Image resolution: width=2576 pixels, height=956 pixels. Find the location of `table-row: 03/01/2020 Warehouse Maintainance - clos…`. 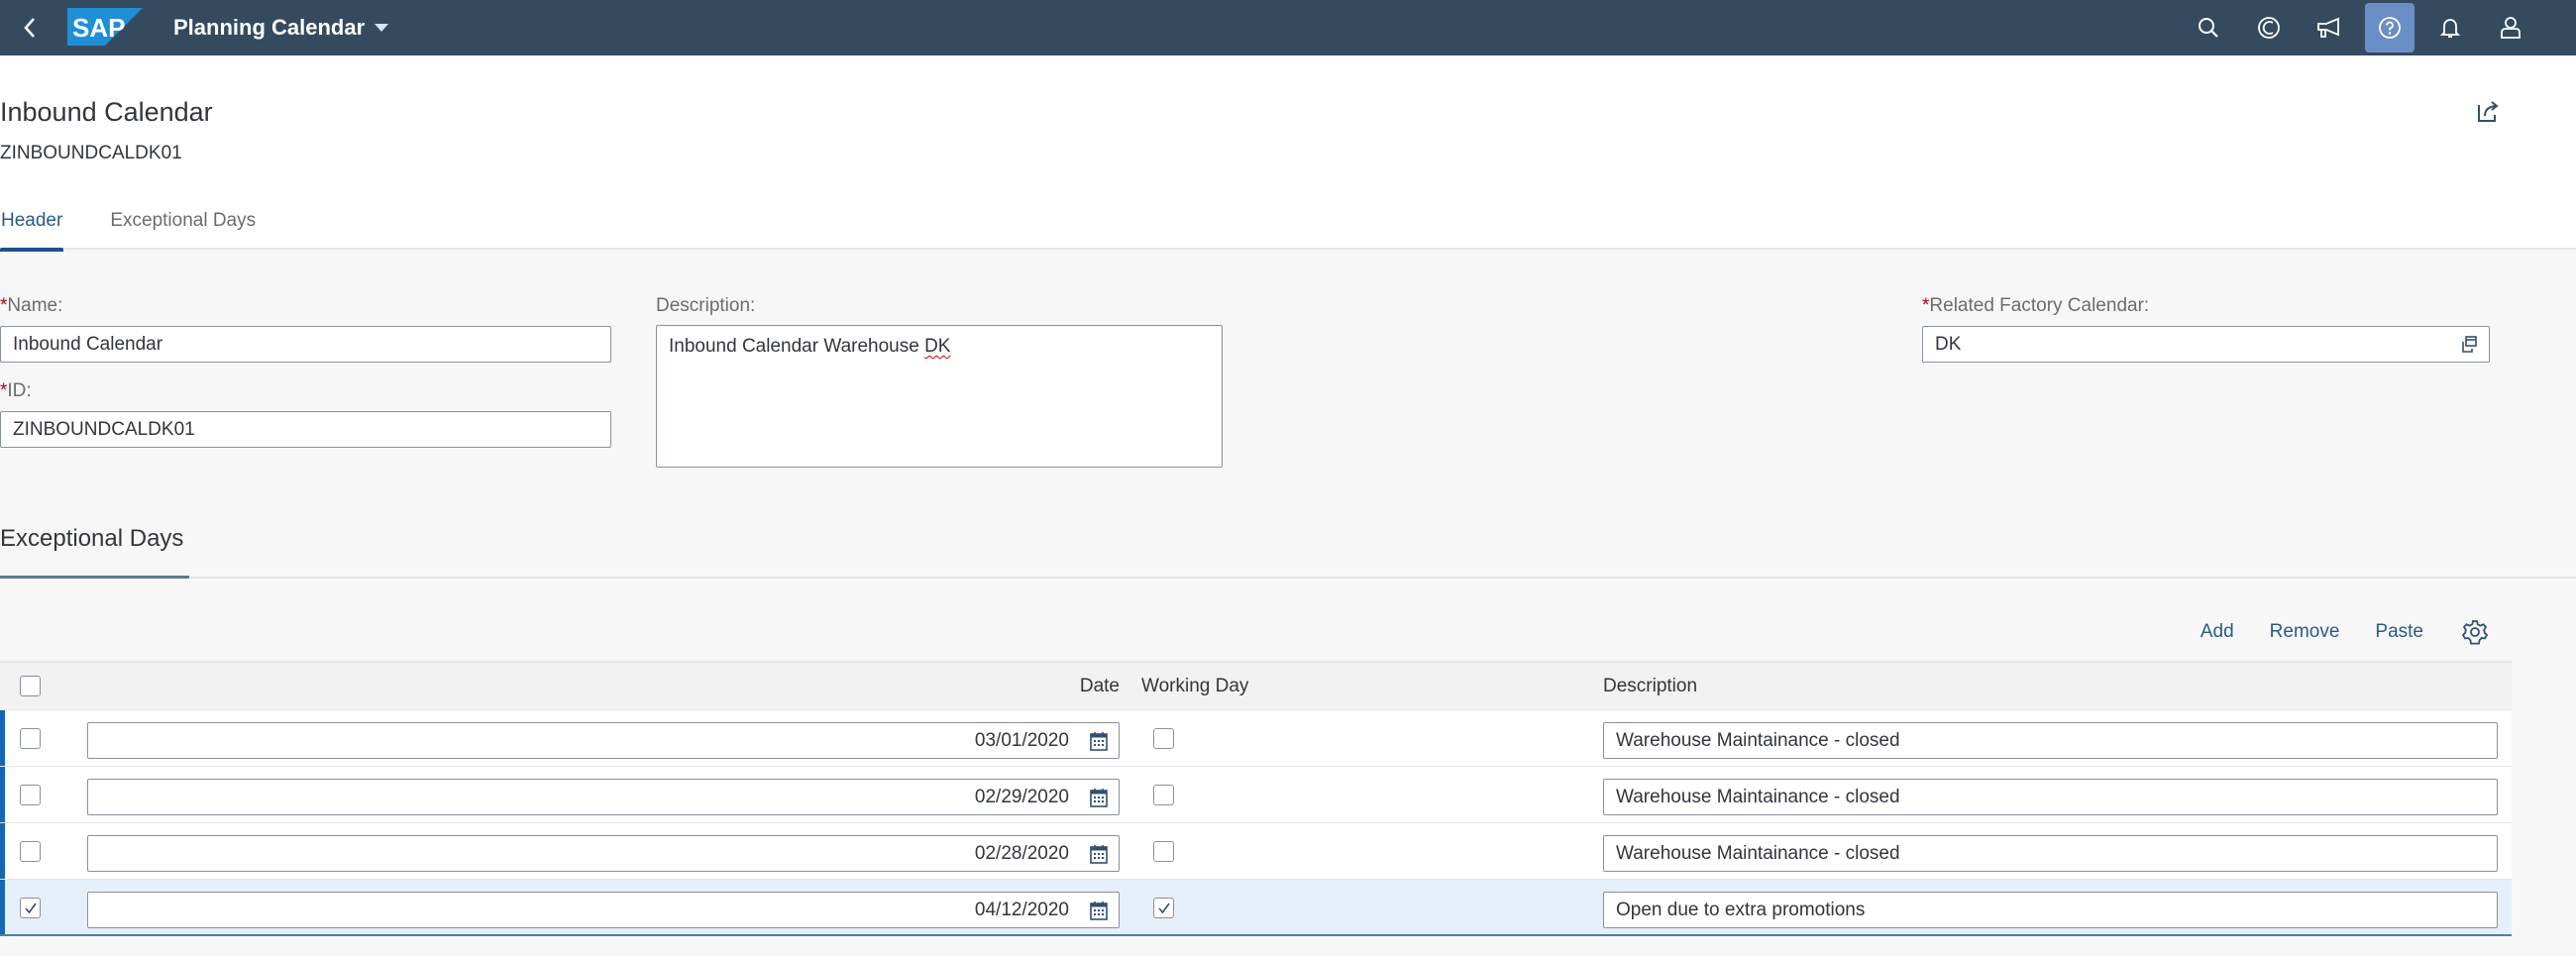

table-row: 03/01/2020 Warehouse Maintainance - clos… is located at coordinates (1256, 738).